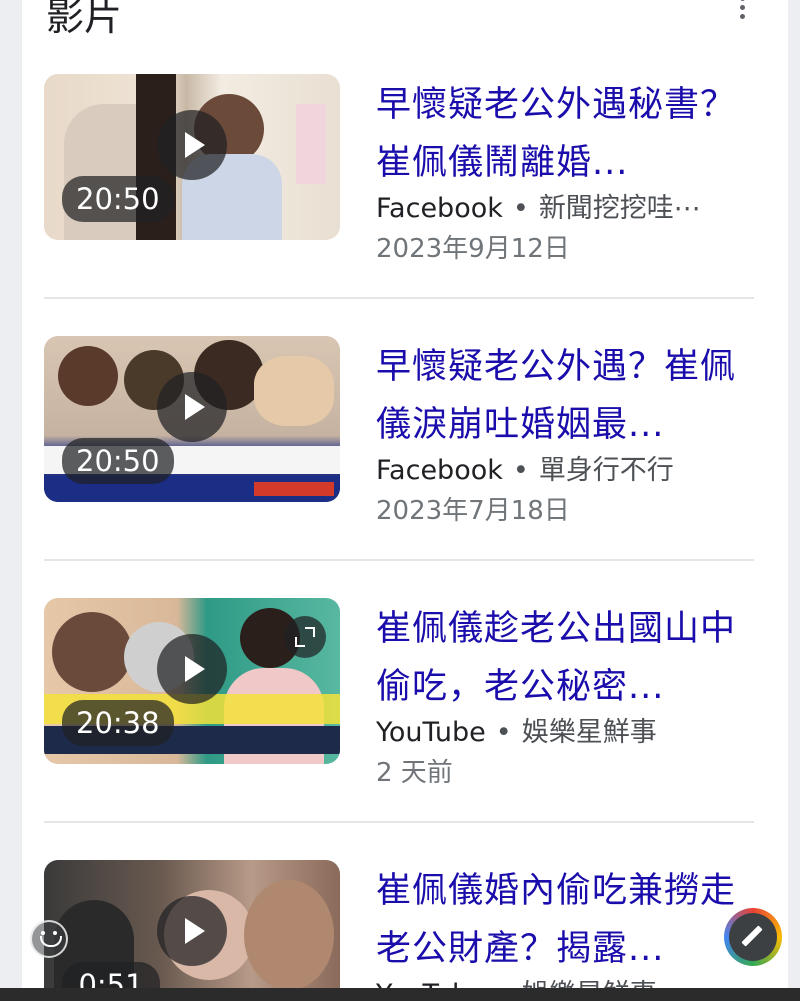 This screenshot has width=800, height=1001. I want to click on video-thumbnail: 0:51, so click(192, 930).